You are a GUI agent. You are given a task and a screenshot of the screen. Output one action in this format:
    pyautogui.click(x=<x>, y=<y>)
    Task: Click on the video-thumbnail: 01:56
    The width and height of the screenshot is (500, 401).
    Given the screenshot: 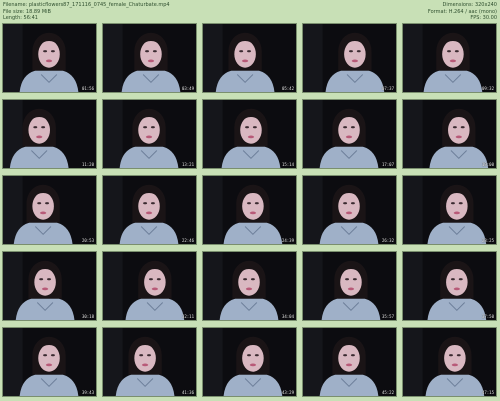 What is the action you would take?
    pyautogui.click(x=49, y=58)
    